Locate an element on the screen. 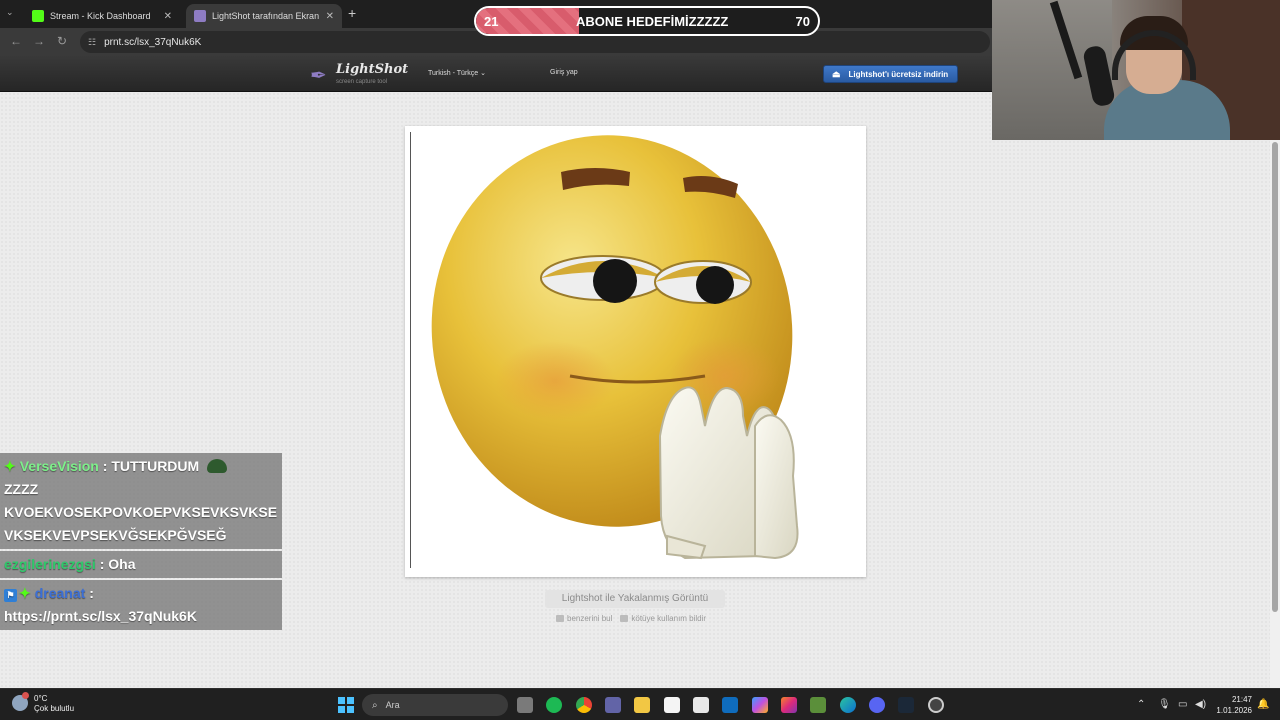 The width and height of the screenshot is (1280, 720). goal-current: 21 is located at coordinates (491, 21).